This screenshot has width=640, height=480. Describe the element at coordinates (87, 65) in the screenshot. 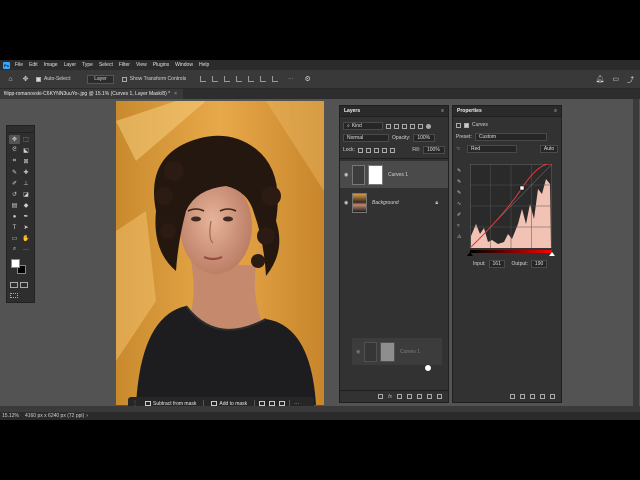

I see `menu-type: Type` at that location.